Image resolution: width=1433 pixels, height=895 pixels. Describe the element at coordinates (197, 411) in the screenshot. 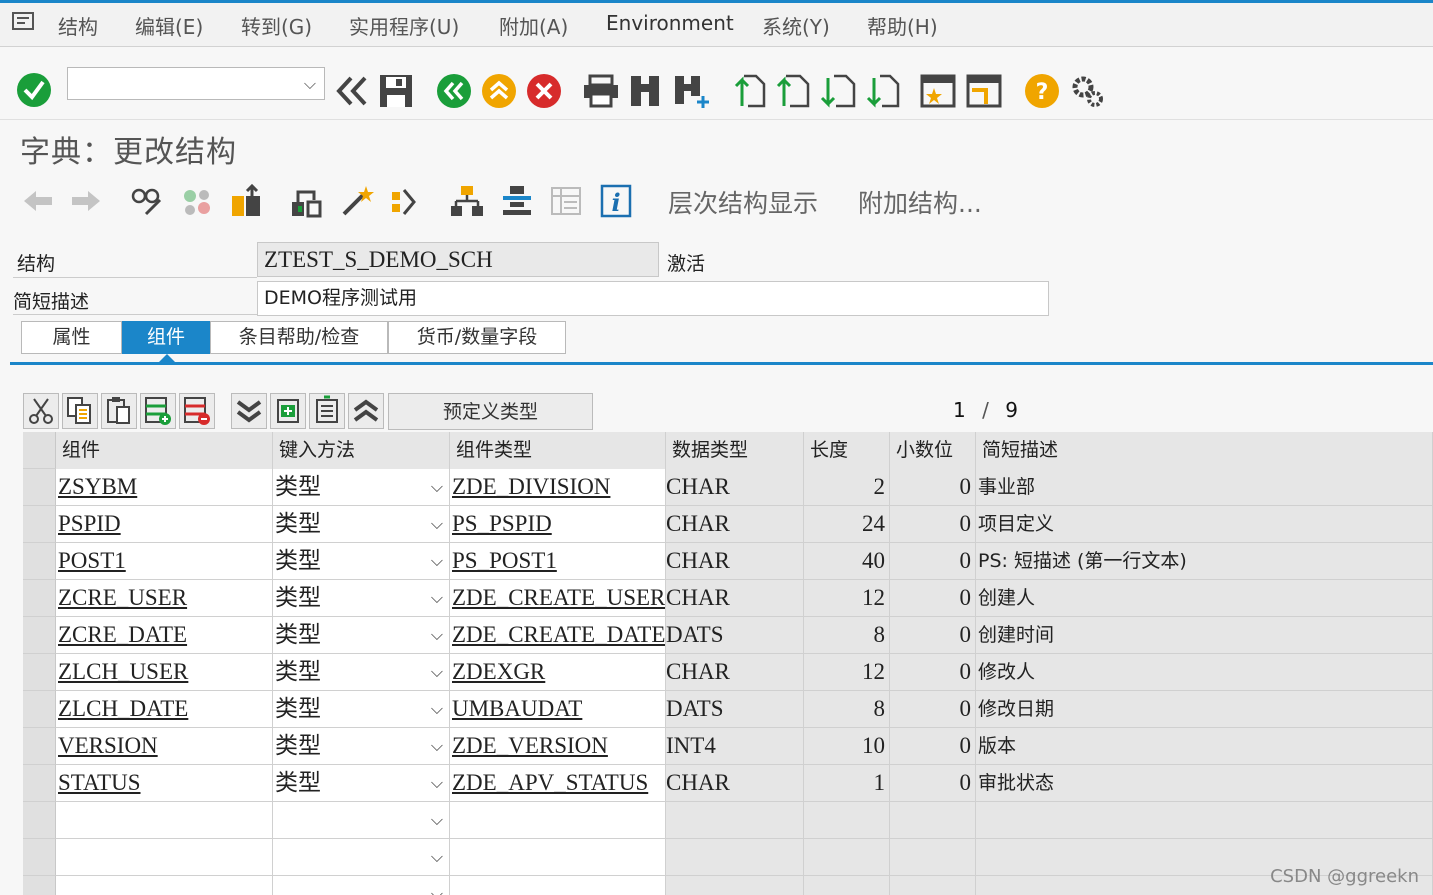

I see `delete-row-button` at that location.